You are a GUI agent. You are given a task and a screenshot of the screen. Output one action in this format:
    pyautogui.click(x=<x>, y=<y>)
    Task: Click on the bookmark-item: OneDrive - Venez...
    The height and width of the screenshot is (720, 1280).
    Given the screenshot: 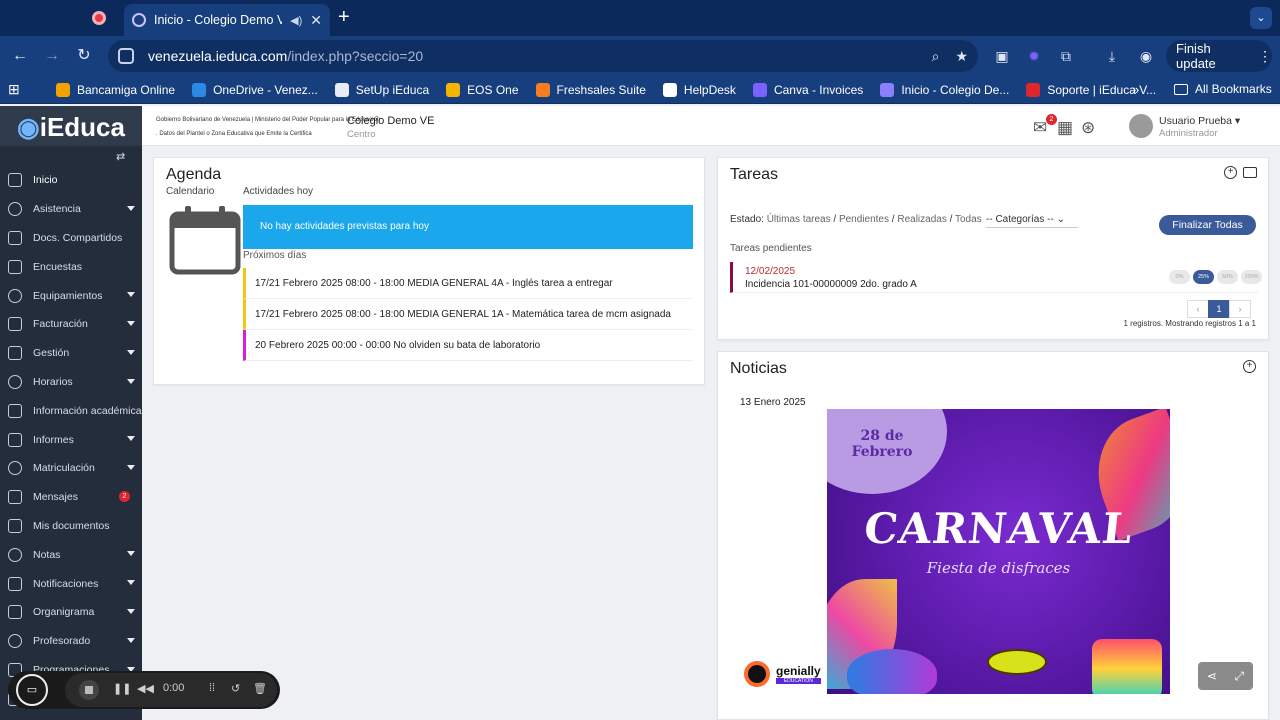 What is the action you would take?
    pyautogui.click(x=255, y=89)
    